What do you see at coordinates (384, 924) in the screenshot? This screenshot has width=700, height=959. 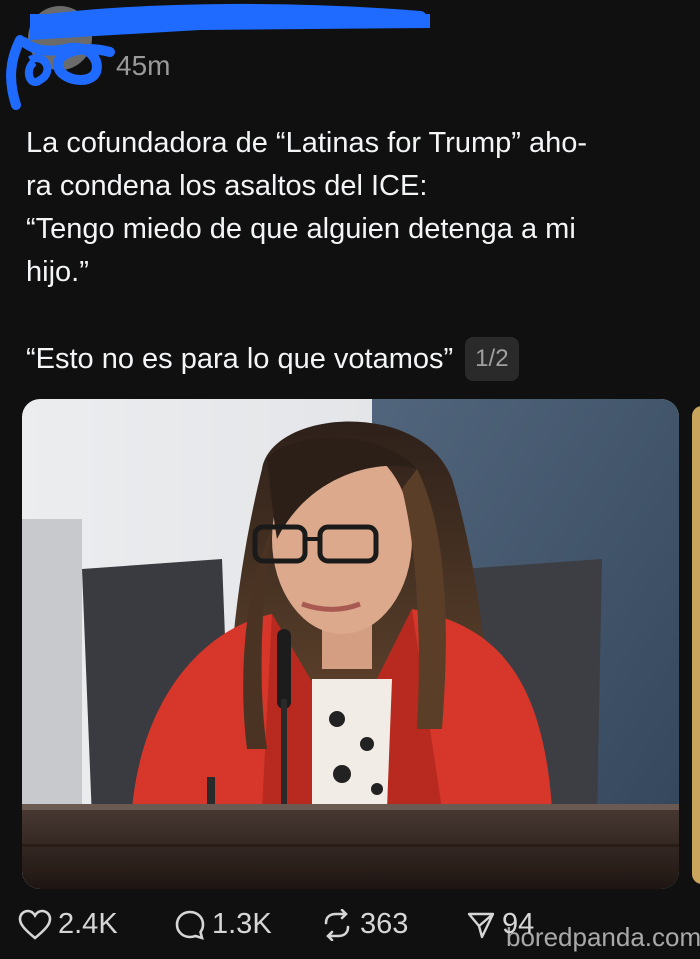 I see `repost-count: 363` at bounding box center [384, 924].